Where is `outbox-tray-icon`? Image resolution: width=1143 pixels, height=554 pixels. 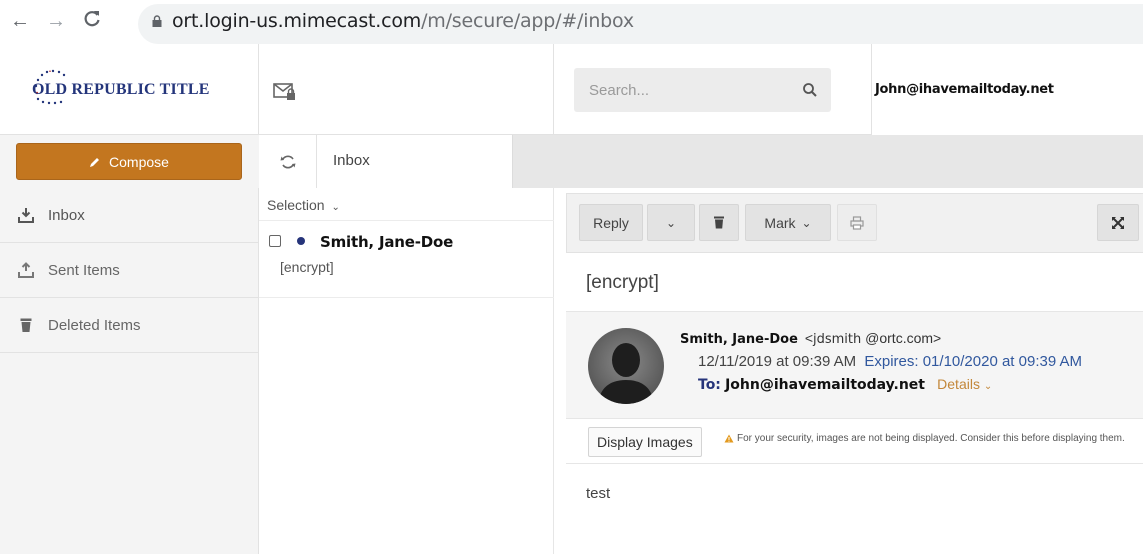 outbox-tray-icon is located at coordinates (26, 270).